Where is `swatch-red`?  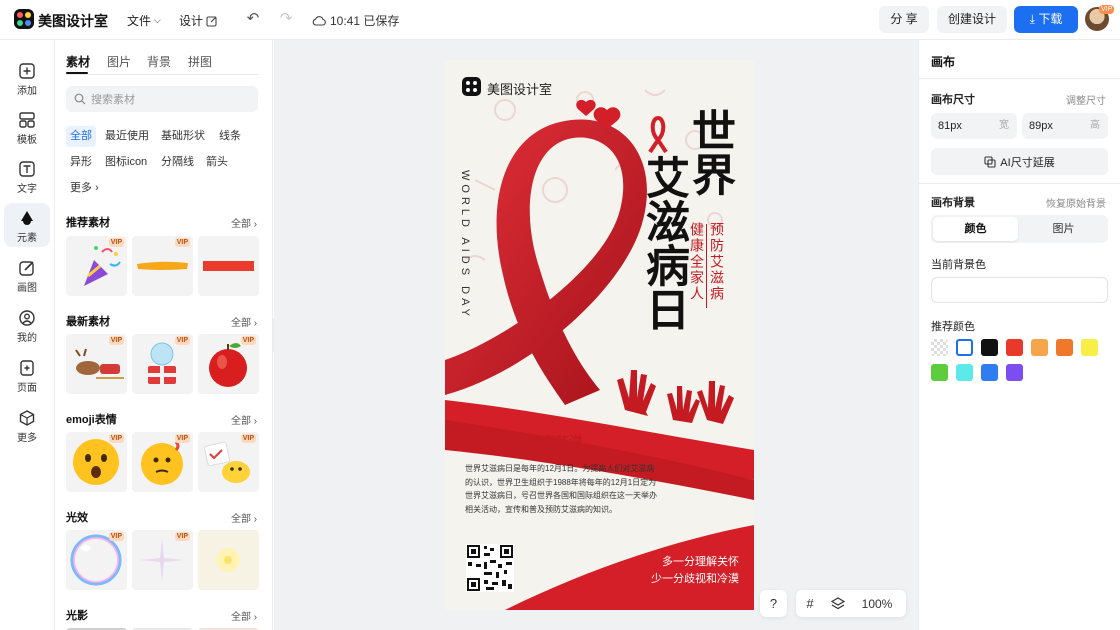
swatch-red is located at coordinates (1014, 347).